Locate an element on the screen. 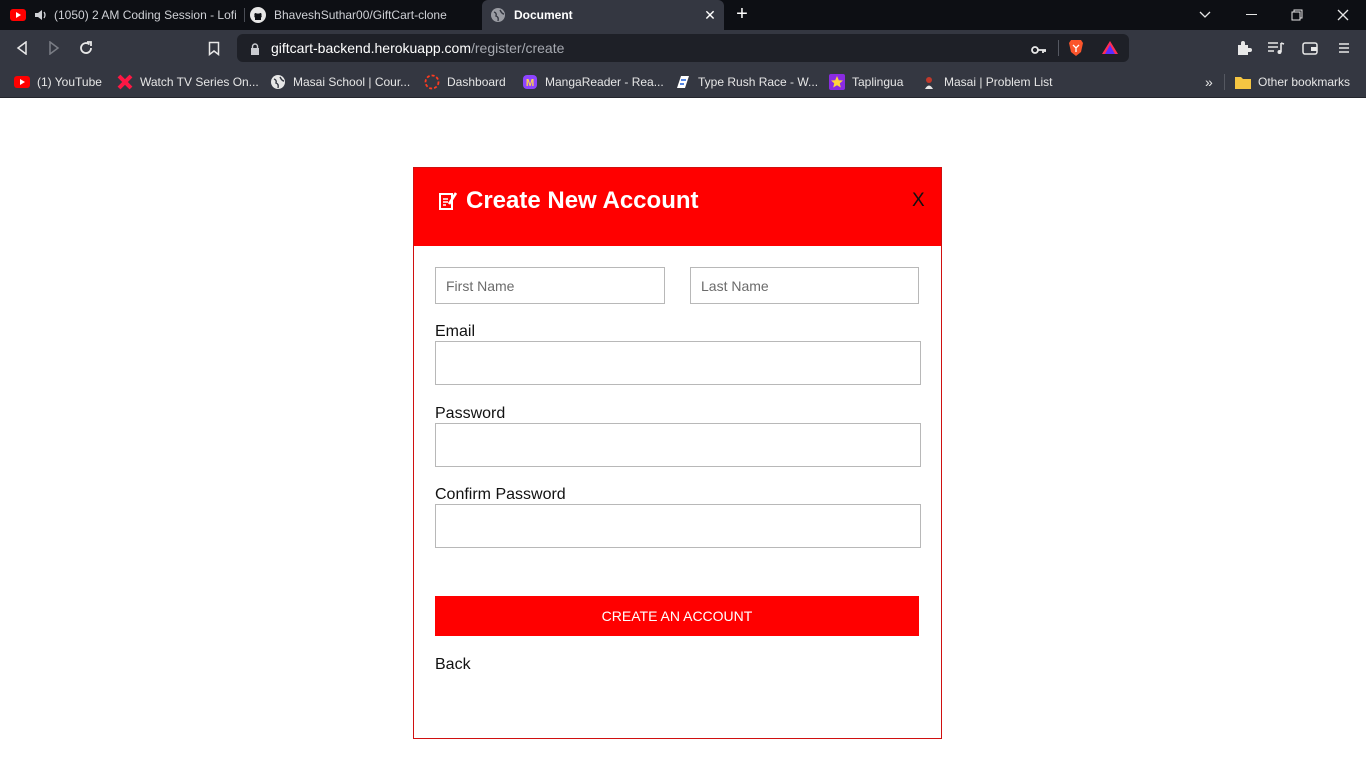 The height and width of the screenshot is (768, 1366). close-icon is located at coordinates (1343, 15).